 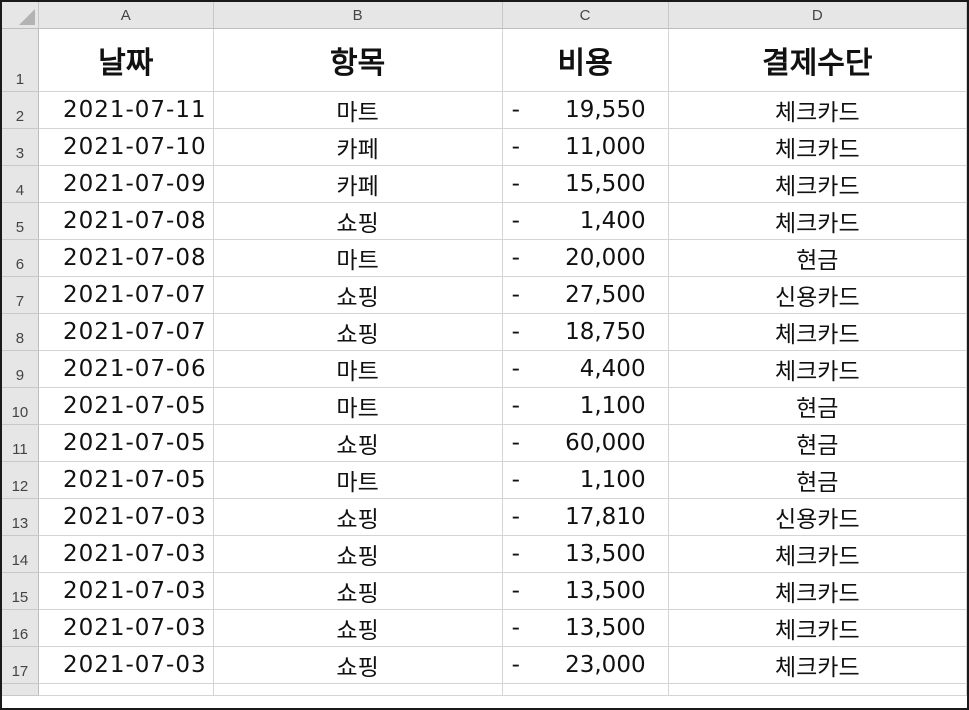 I want to click on cost-cell: - 60,000, so click(x=585, y=443).